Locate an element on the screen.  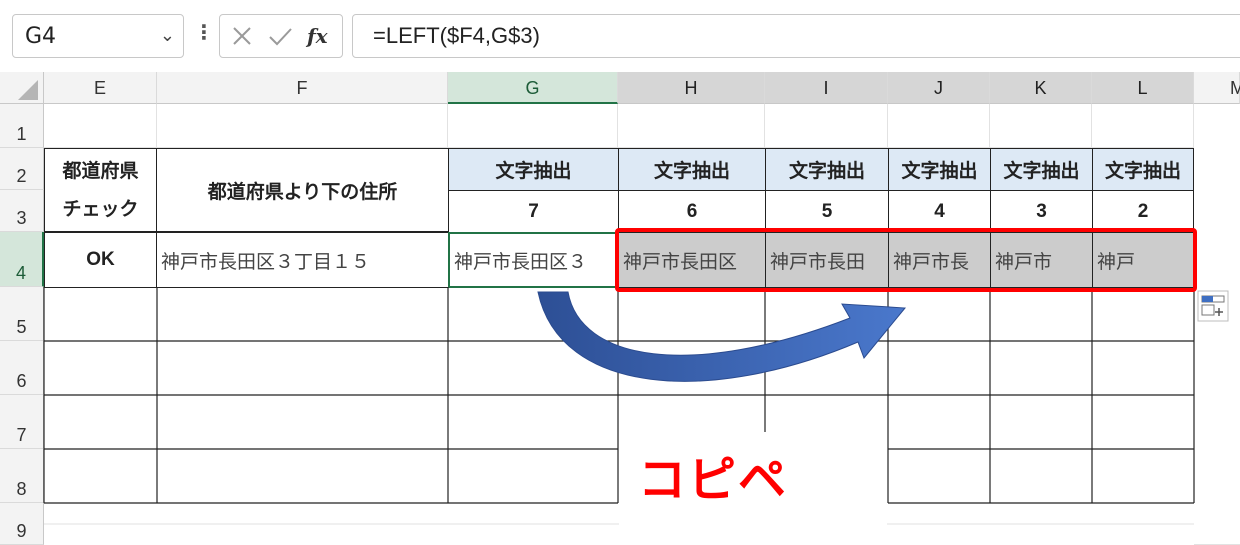
paste-options-icon is located at coordinates (1213, 306).